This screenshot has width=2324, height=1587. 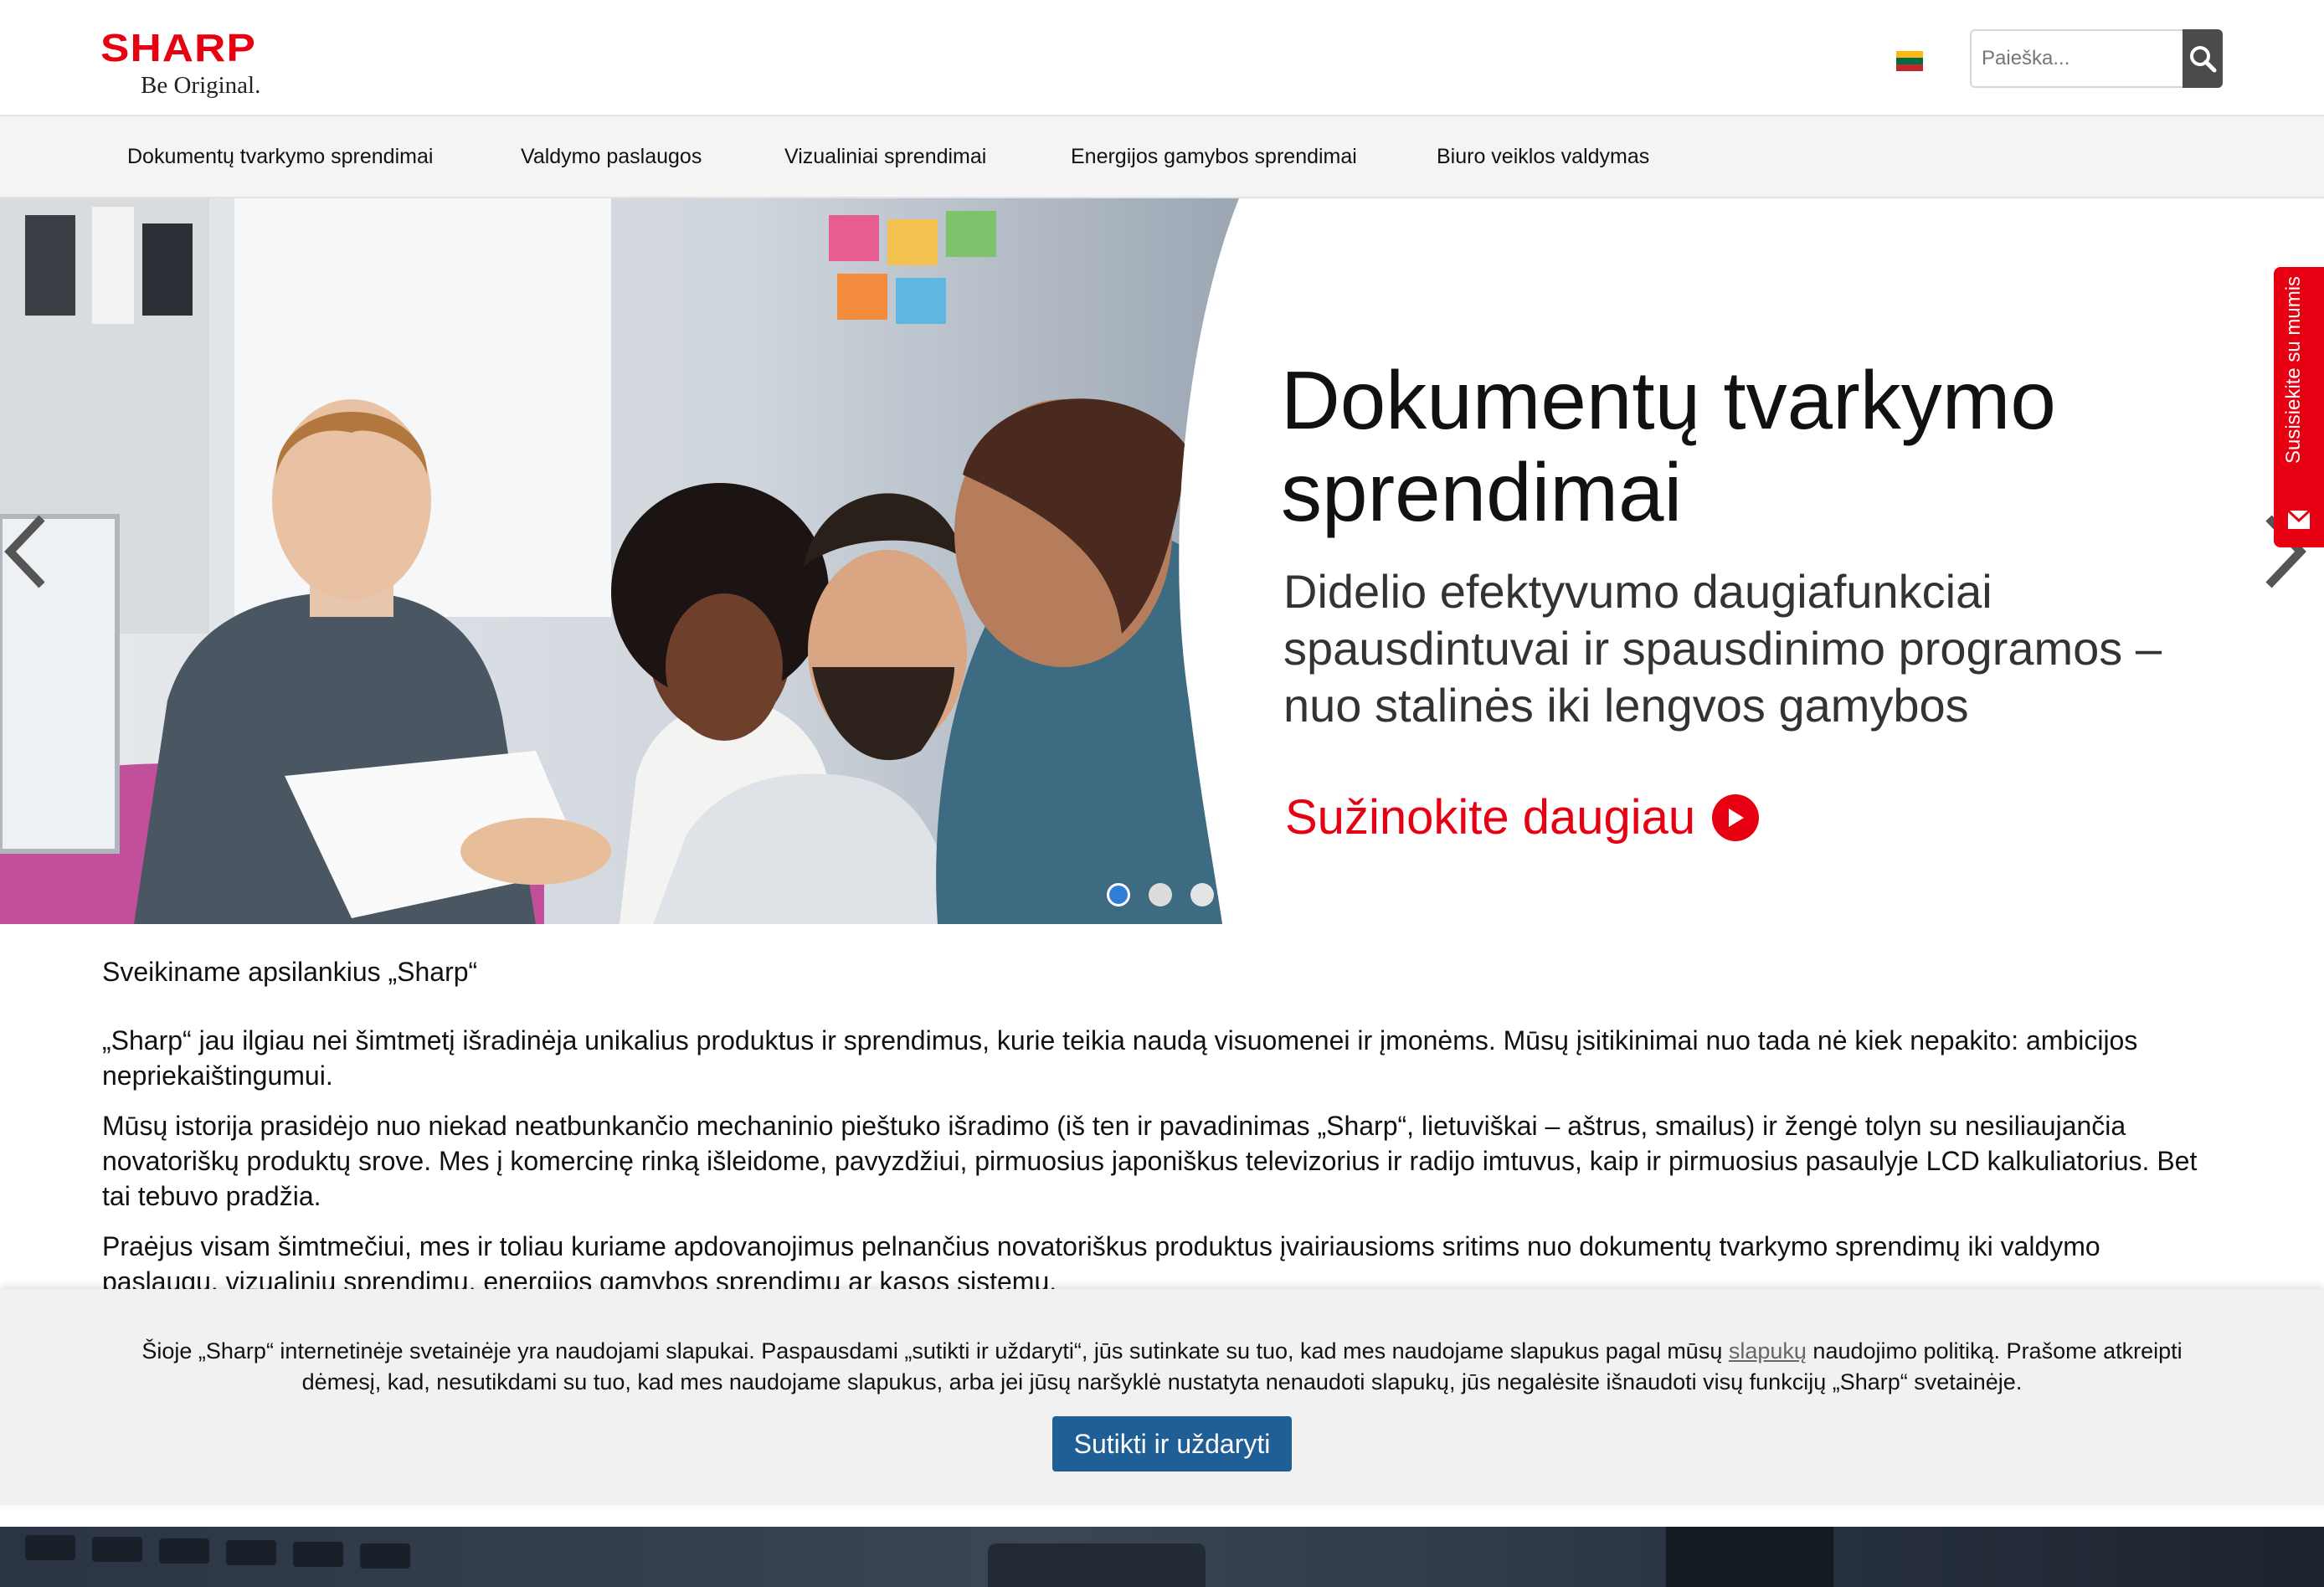 What do you see at coordinates (929, 1557) in the screenshot?
I see `keyboard-image` at bounding box center [929, 1557].